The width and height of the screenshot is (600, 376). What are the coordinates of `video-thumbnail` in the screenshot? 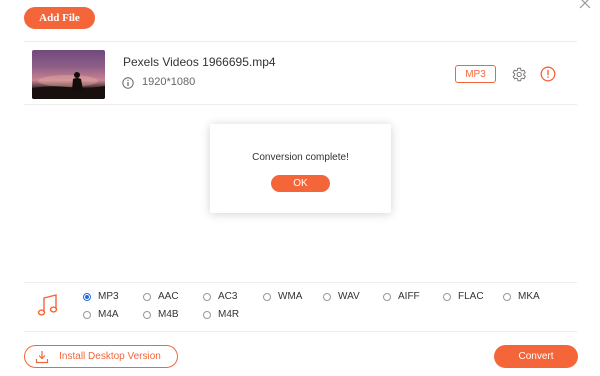 It's located at (68, 74).